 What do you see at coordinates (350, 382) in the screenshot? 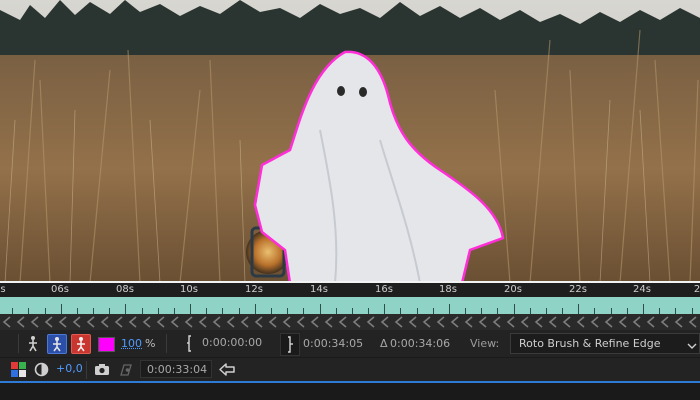
I see `selection-highlight-bar` at bounding box center [350, 382].